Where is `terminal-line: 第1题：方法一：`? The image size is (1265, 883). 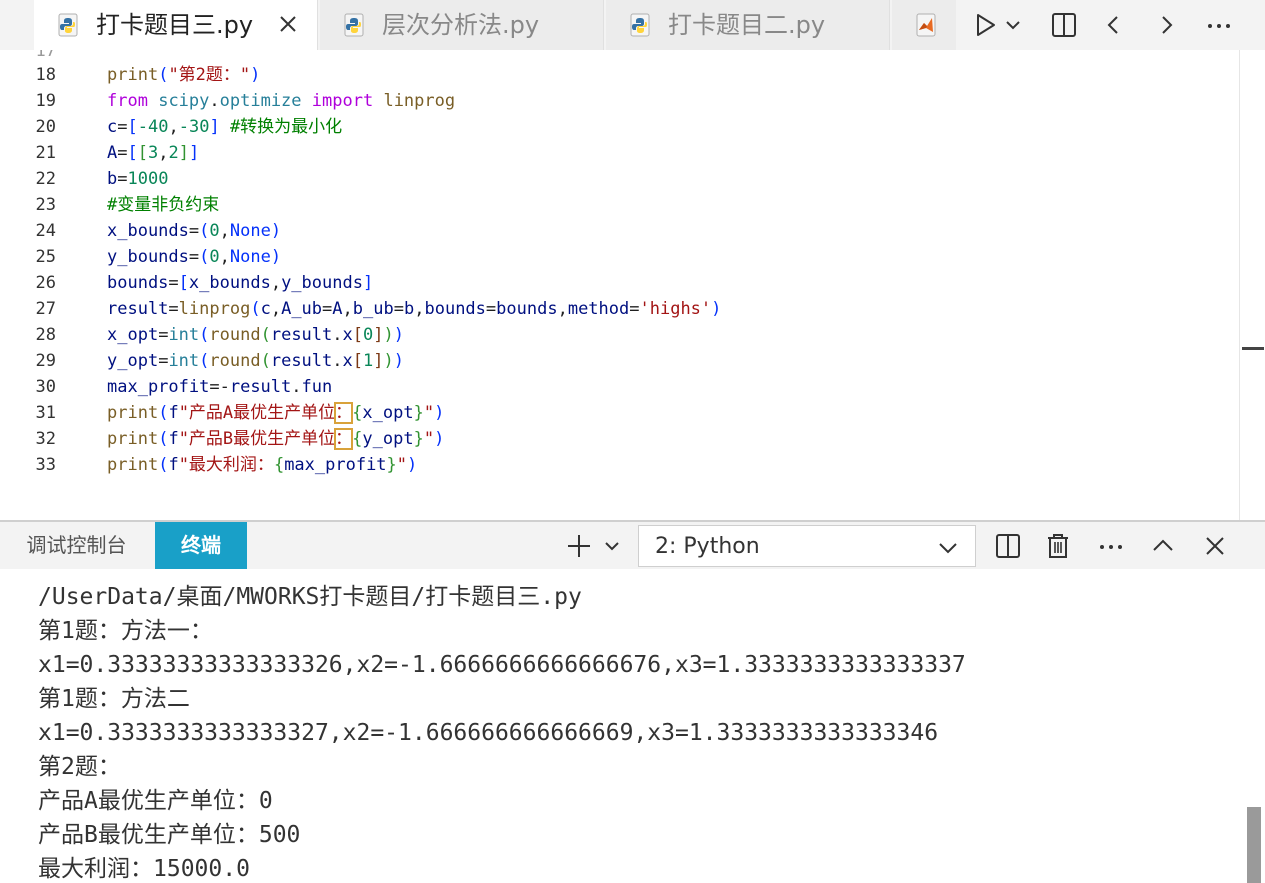 terminal-line: 第1题：方法一： is located at coordinates (125, 631).